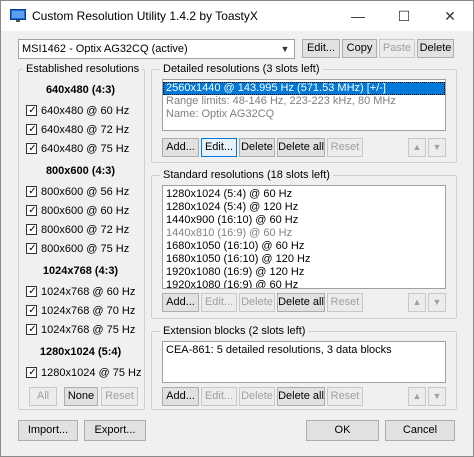 The height and width of the screenshot is (457, 474). What do you see at coordinates (80, 90) in the screenshot?
I see `group-title-640x480: 640x480 (4:3)` at bounding box center [80, 90].